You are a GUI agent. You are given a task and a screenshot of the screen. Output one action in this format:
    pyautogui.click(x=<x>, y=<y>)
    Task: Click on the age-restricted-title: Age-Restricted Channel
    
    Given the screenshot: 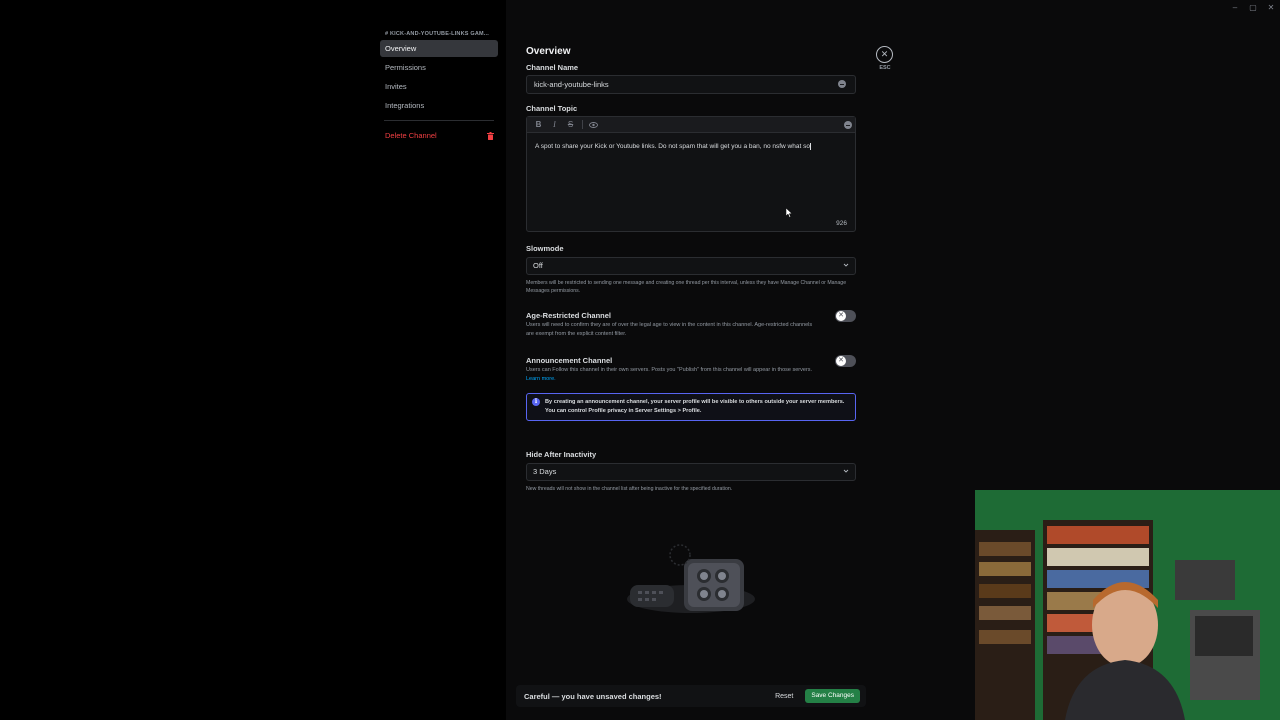 What is the action you would take?
    pyautogui.click(x=569, y=315)
    